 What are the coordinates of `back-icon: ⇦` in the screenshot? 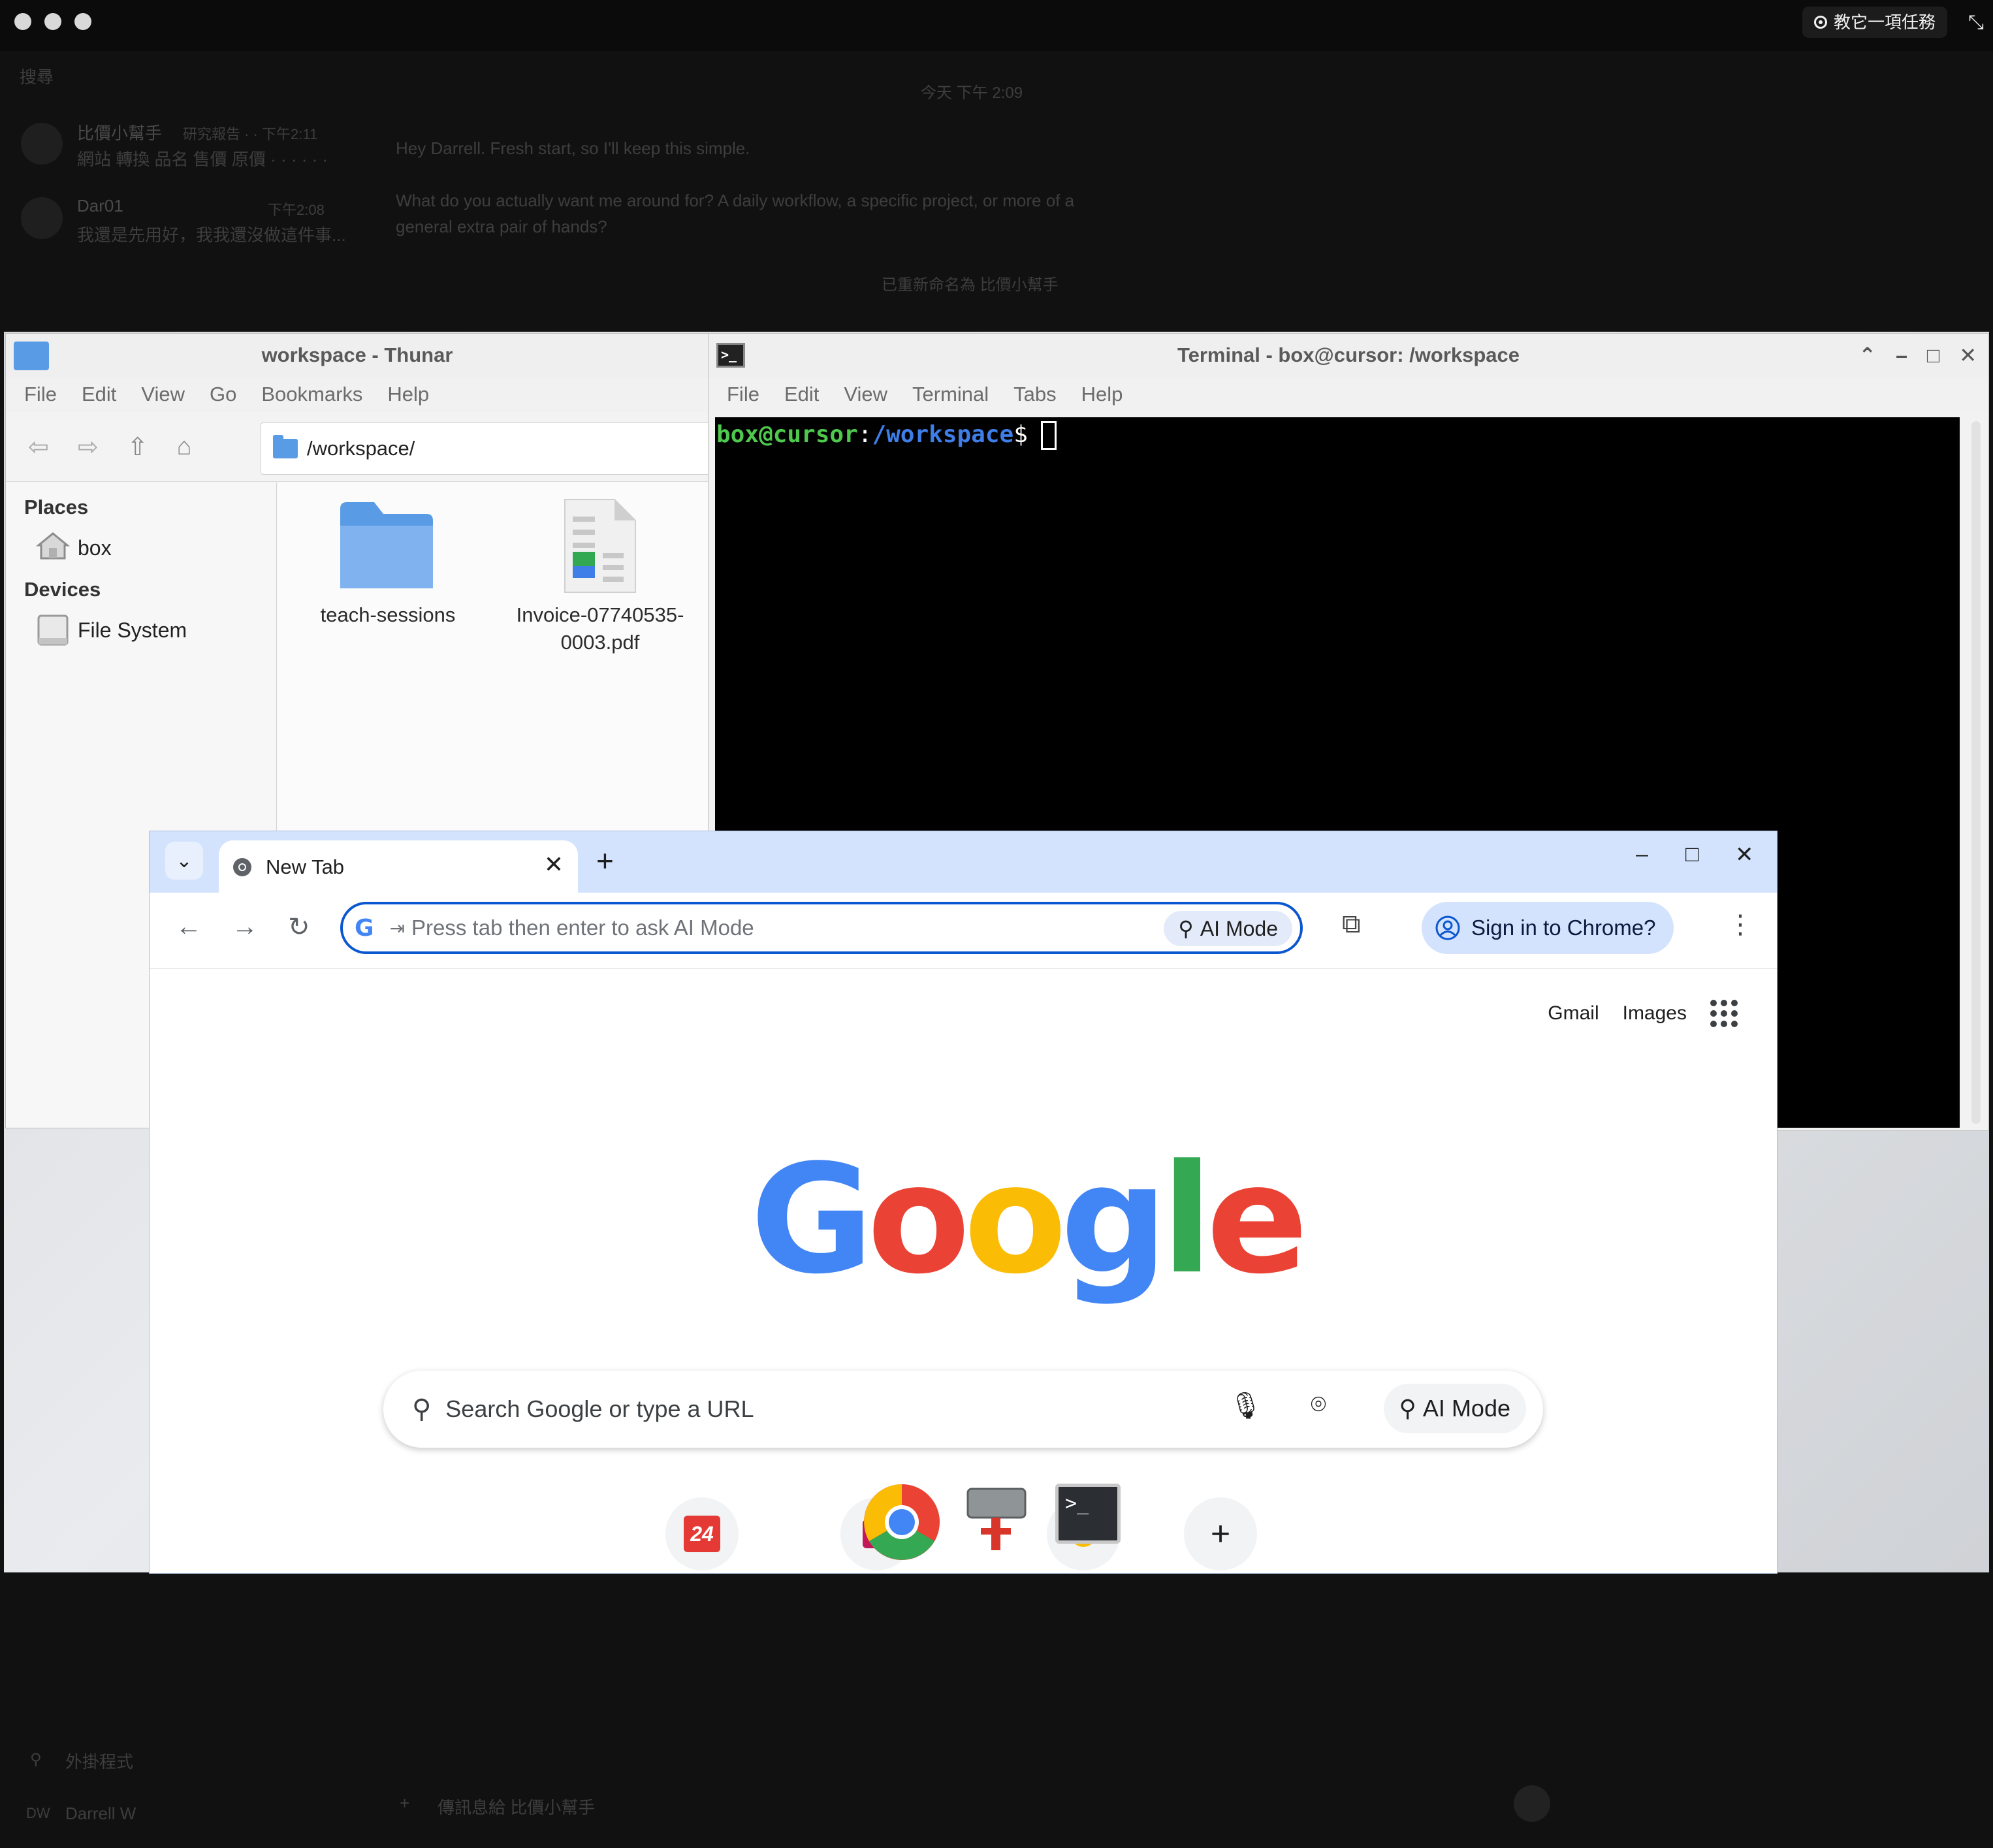 It's located at (38, 447).